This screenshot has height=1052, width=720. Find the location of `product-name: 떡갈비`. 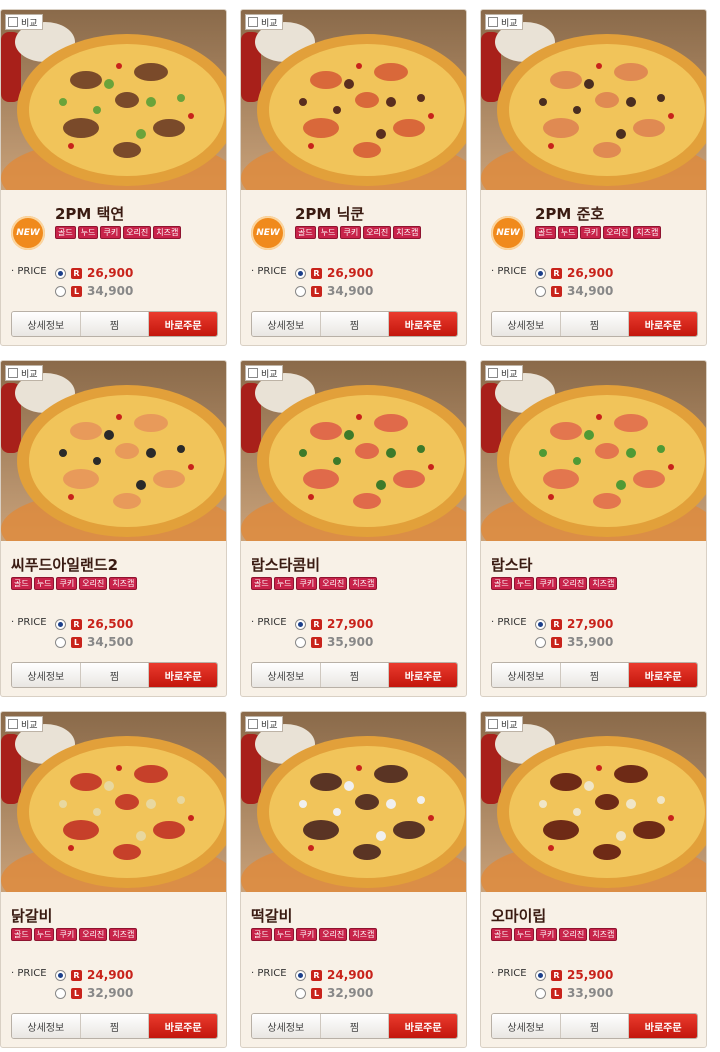

product-name: 떡갈비 is located at coordinates (271, 915).